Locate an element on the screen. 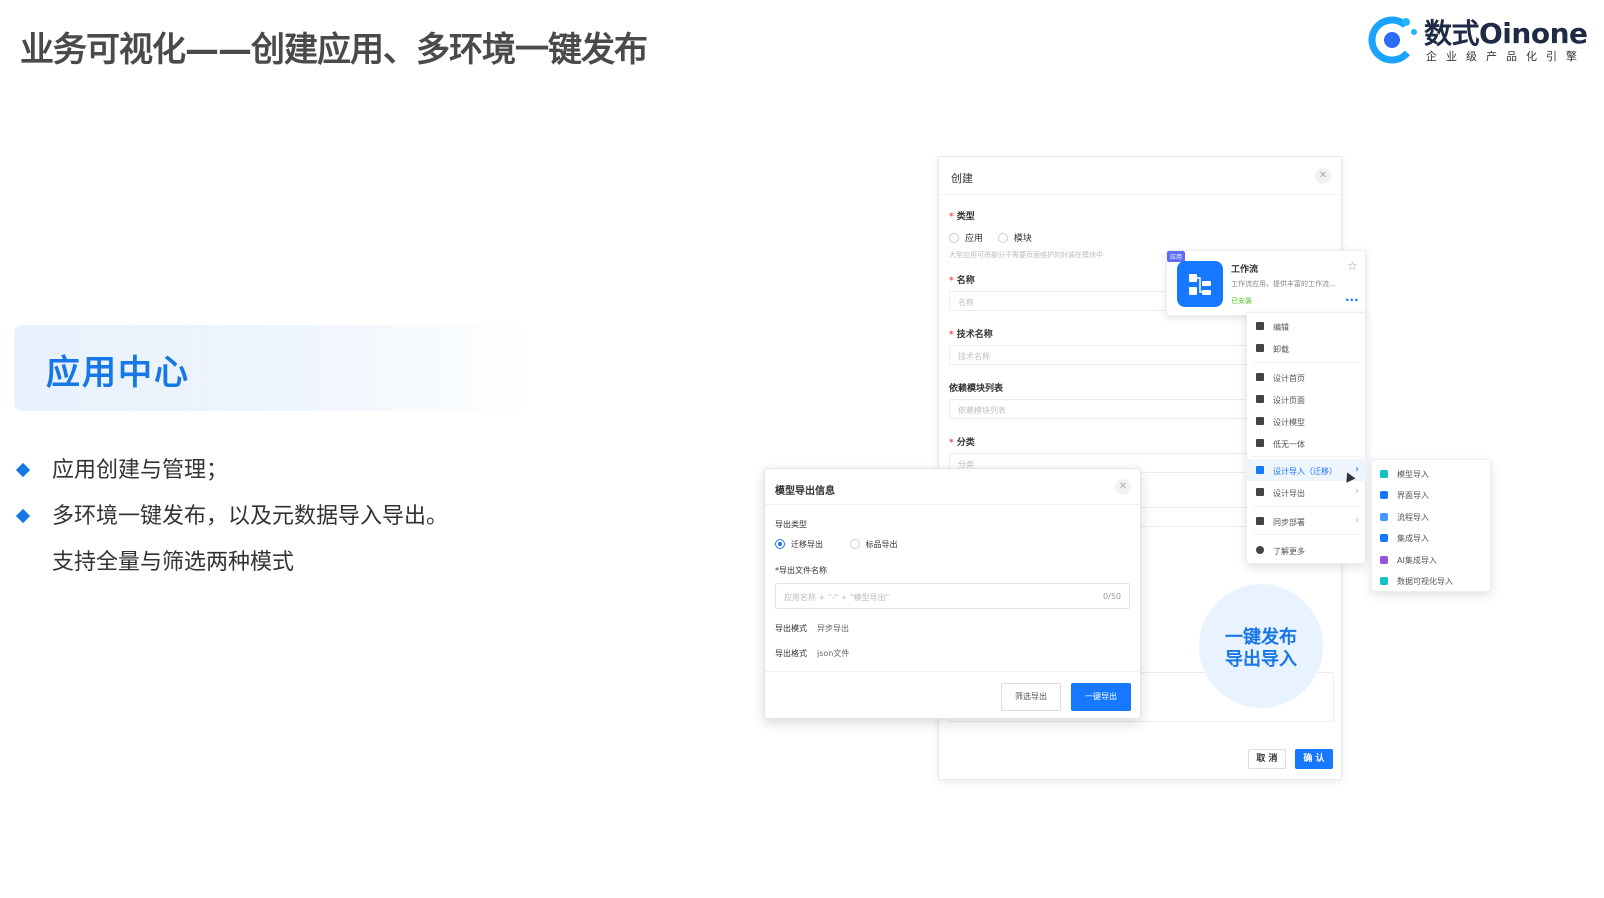 This screenshot has height=898, width=1604. star-icon: ☆ is located at coordinates (1352, 266).